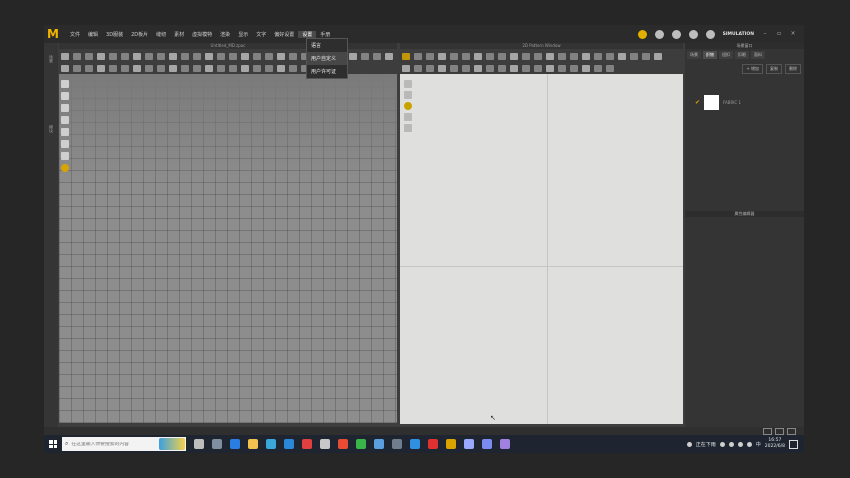 This screenshot has height=478, width=850. What do you see at coordinates (718, 102) in the screenshot?
I see `fabric-item: ✔ FABRIC 1` at bounding box center [718, 102].